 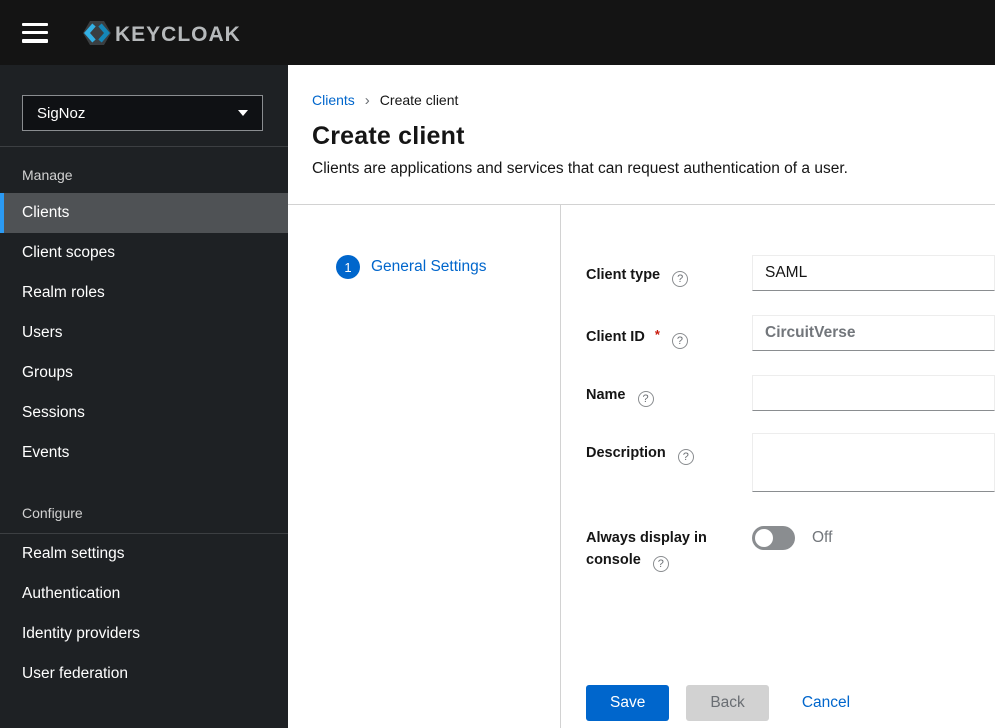 What do you see at coordinates (144, 253) in the screenshot?
I see `sidebar-item-client-scopes: Client scopes` at bounding box center [144, 253].